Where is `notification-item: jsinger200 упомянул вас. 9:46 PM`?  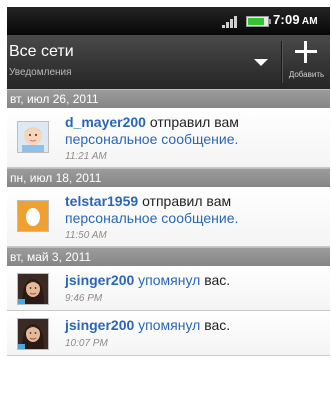 notification-item: jsinger200 упомянул вас. 9:46 PM is located at coordinates (168, 288).